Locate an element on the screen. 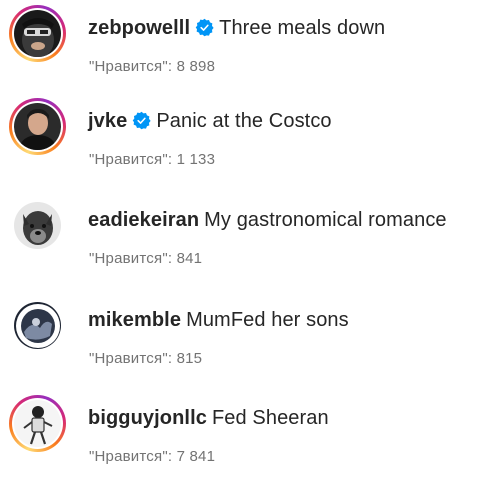 This screenshot has width=478, height=480. comment-text: Panic at the Costco is located at coordinates (244, 121).